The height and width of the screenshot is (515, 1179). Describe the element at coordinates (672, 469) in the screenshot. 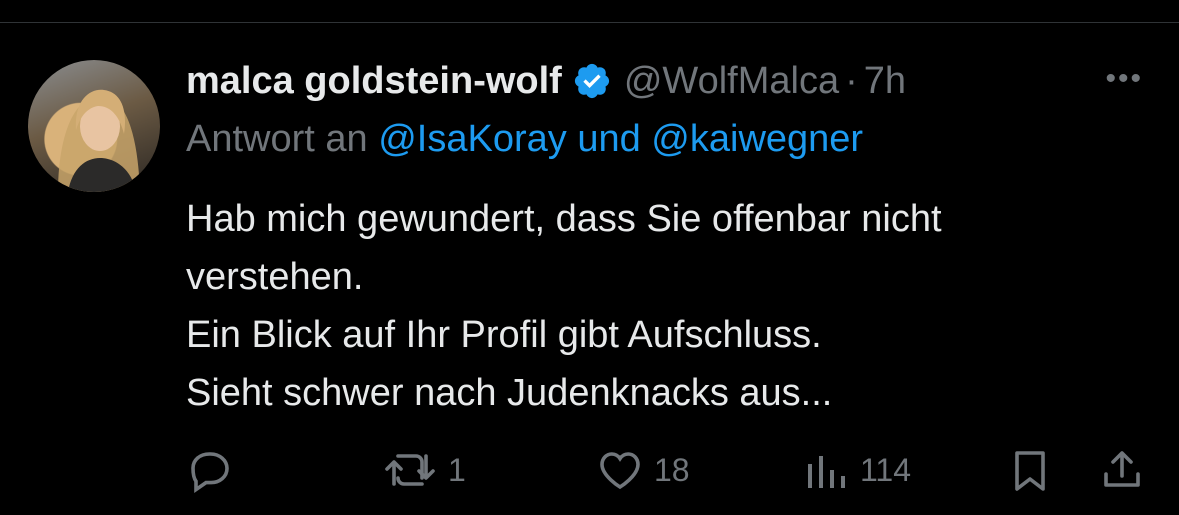

I see `like-count: 18` at that location.